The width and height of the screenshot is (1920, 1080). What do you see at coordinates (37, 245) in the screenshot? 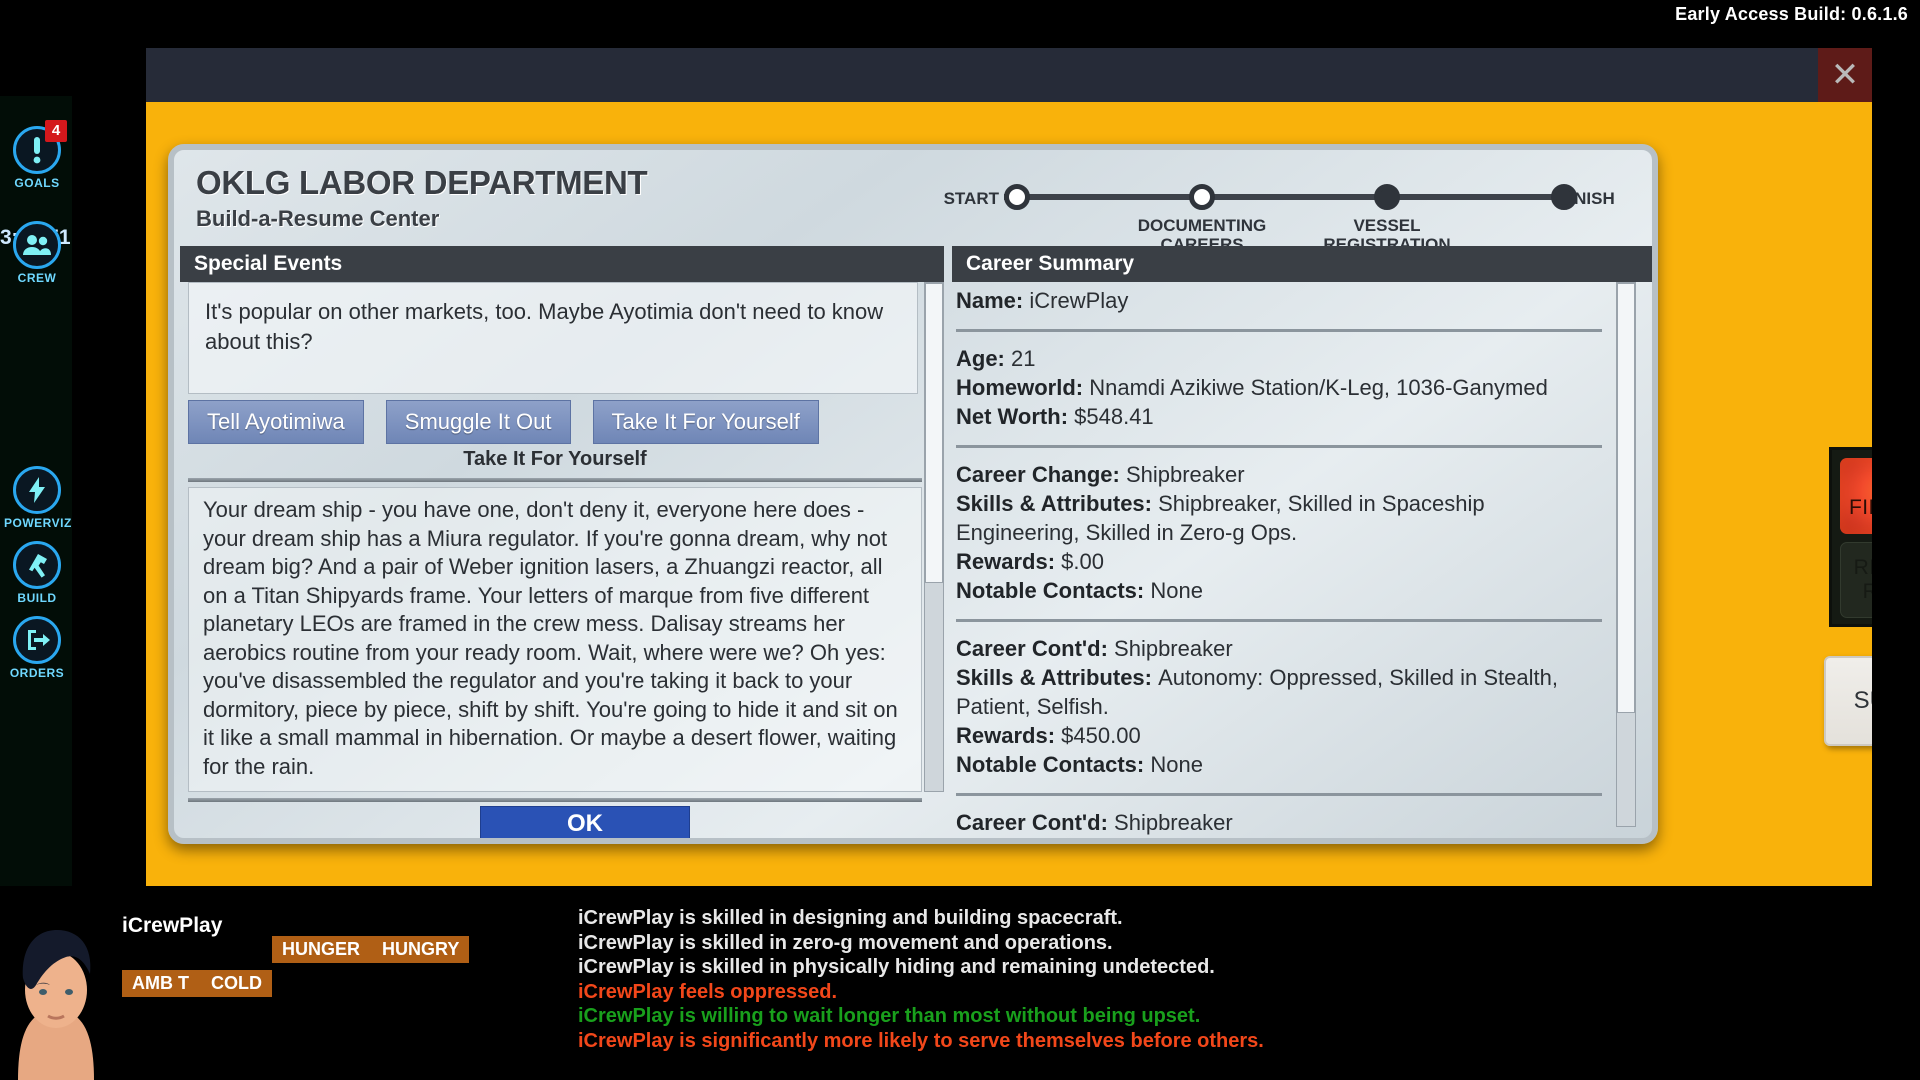
I see `crew-icon` at bounding box center [37, 245].